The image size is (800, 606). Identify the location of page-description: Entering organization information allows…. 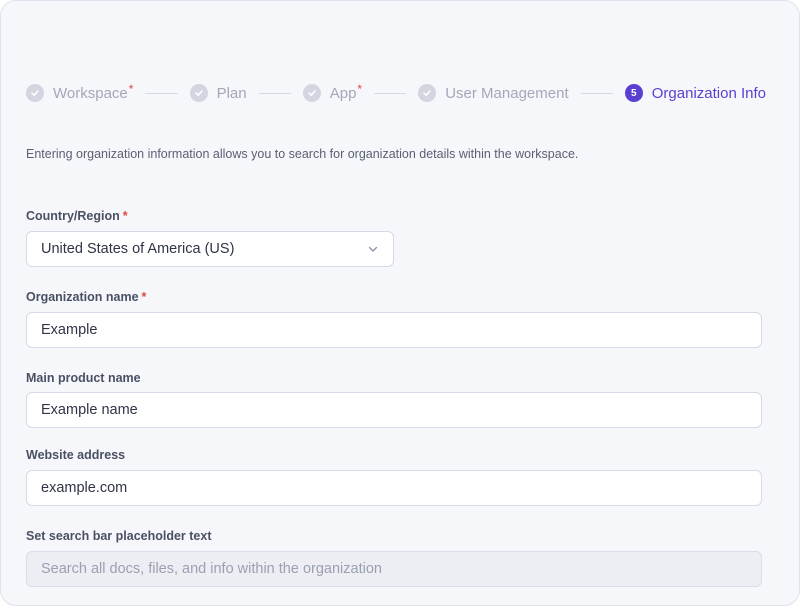
(302, 154).